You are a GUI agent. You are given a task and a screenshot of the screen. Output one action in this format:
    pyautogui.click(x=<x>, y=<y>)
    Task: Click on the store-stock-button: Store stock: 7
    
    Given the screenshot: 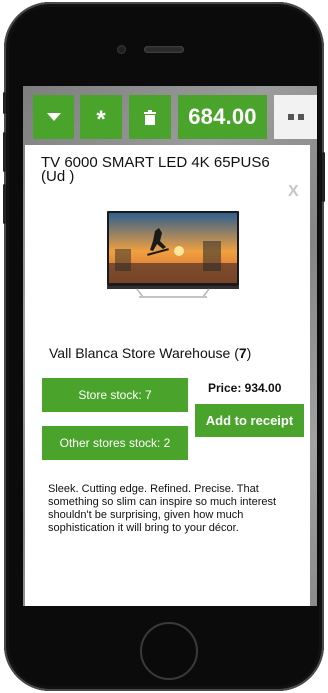 What is the action you would take?
    pyautogui.click(x=115, y=395)
    